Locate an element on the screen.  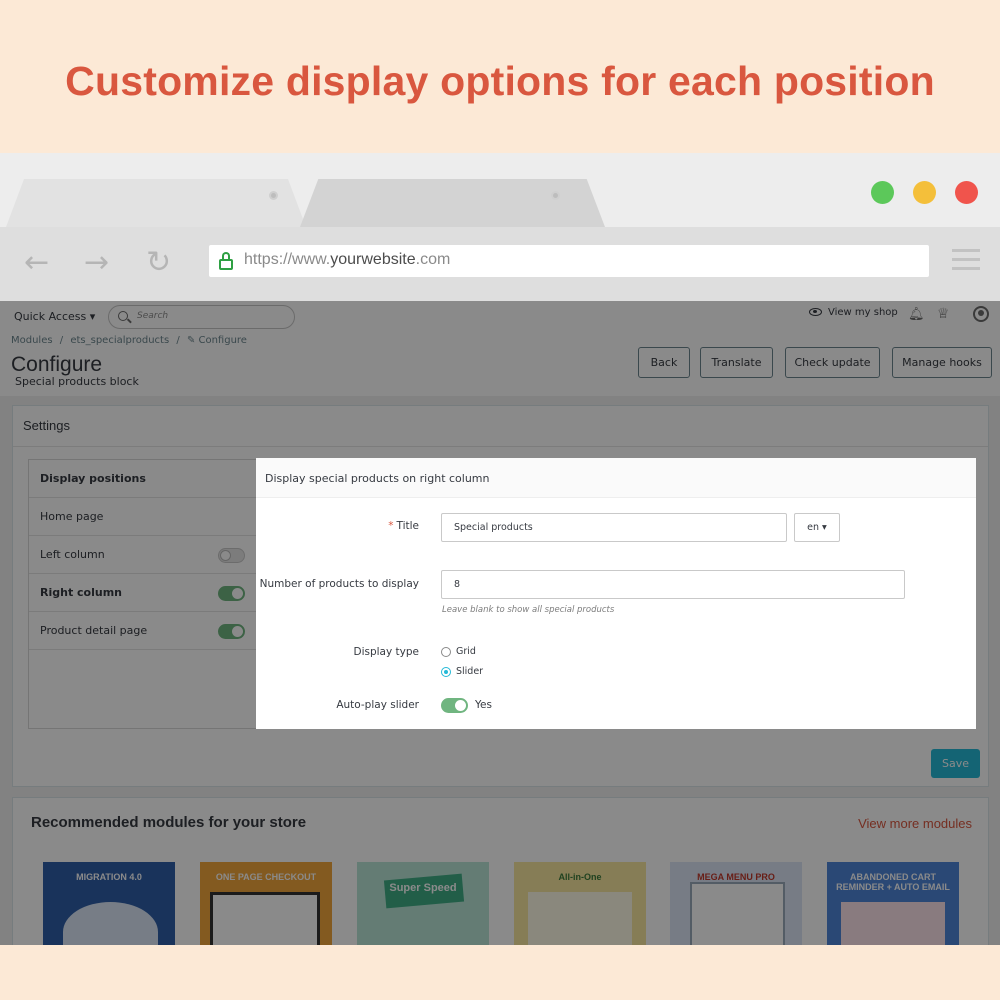
count-label: Number of products to display is located at coordinates (339, 584).